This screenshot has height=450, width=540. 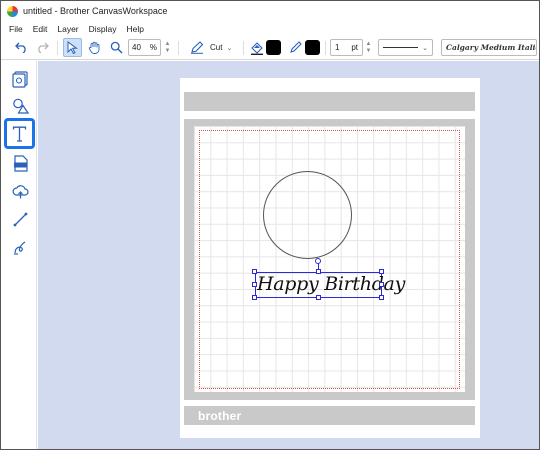 What do you see at coordinates (16, 29) in the screenshot?
I see `menu-file: File` at bounding box center [16, 29].